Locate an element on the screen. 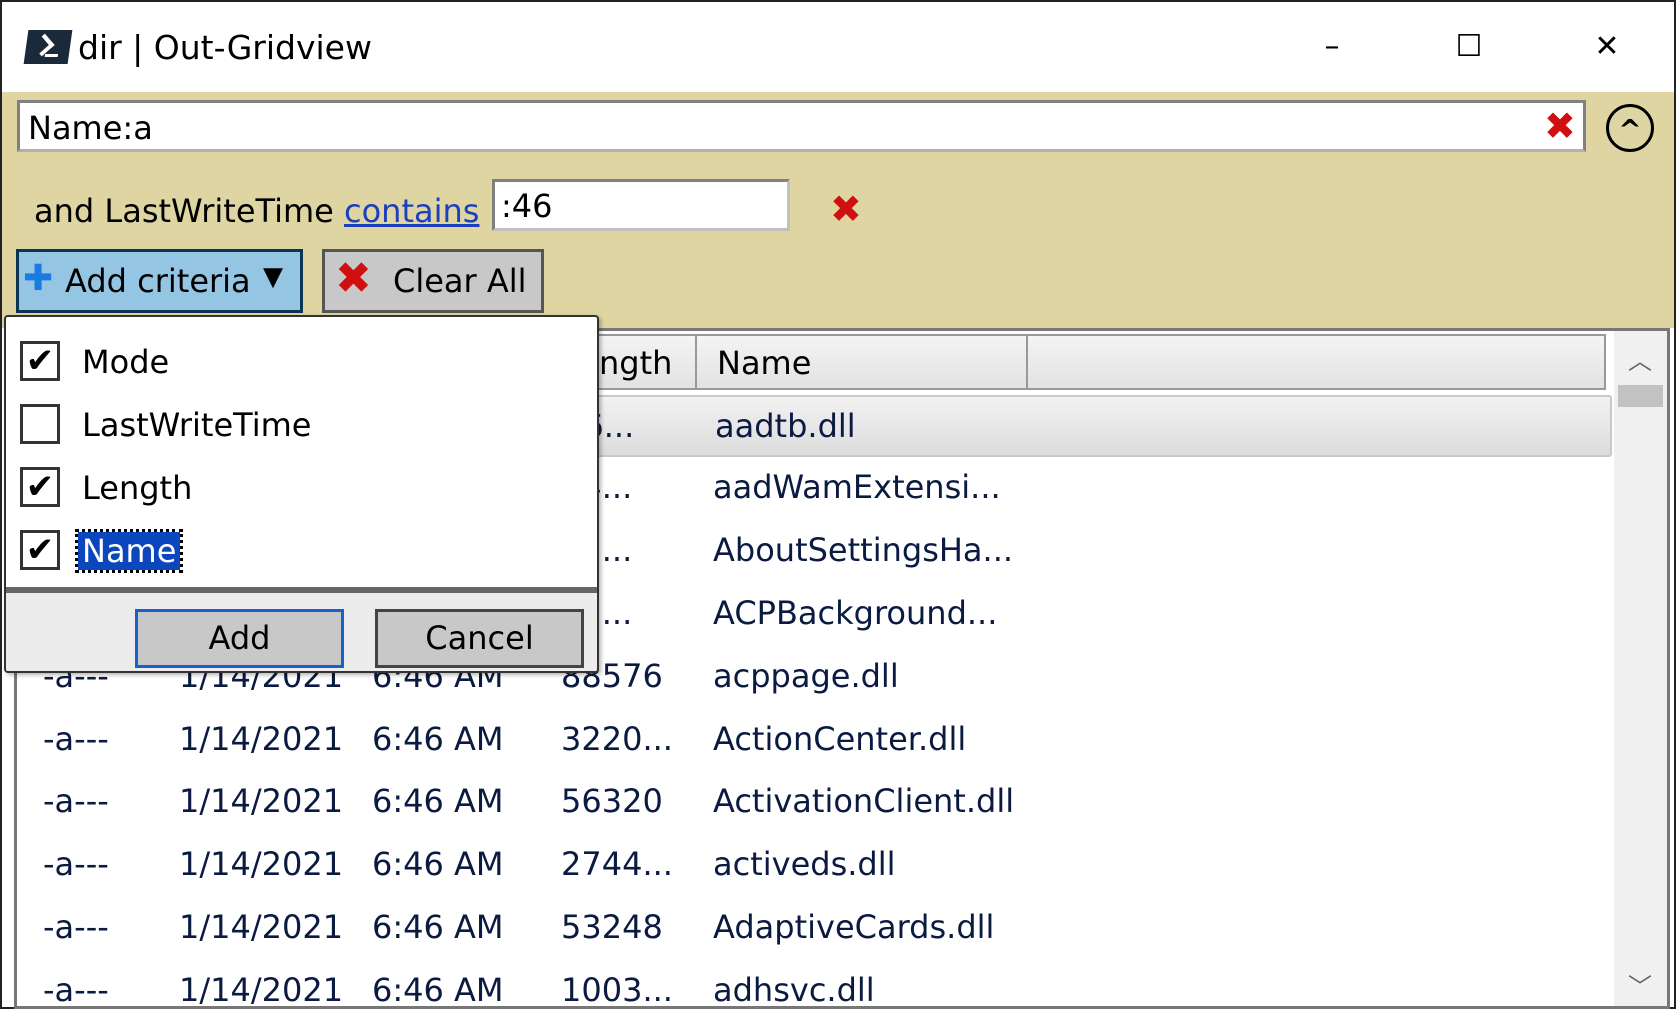 This screenshot has height=1009, width=1676. criteria-operator-link: contains is located at coordinates (411, 211).